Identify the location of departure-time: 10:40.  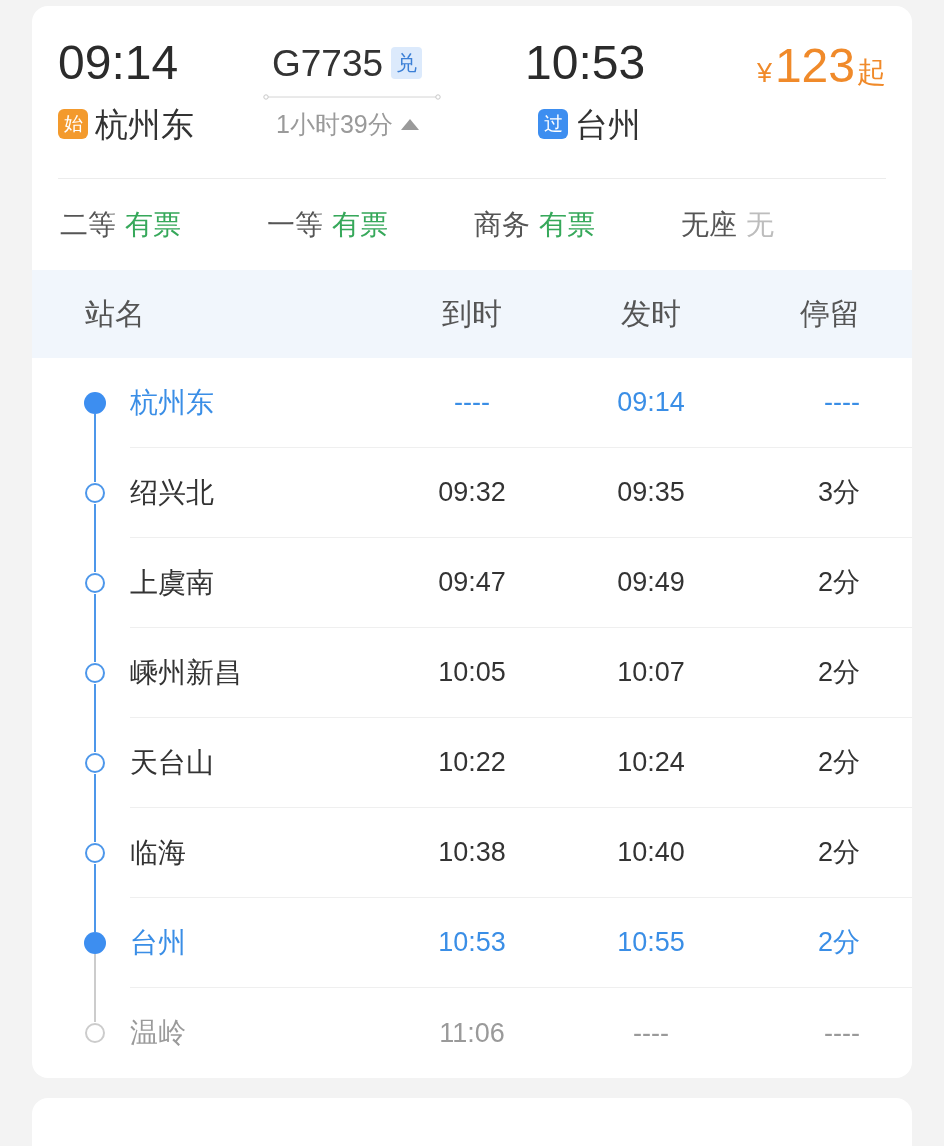
(651, 852).